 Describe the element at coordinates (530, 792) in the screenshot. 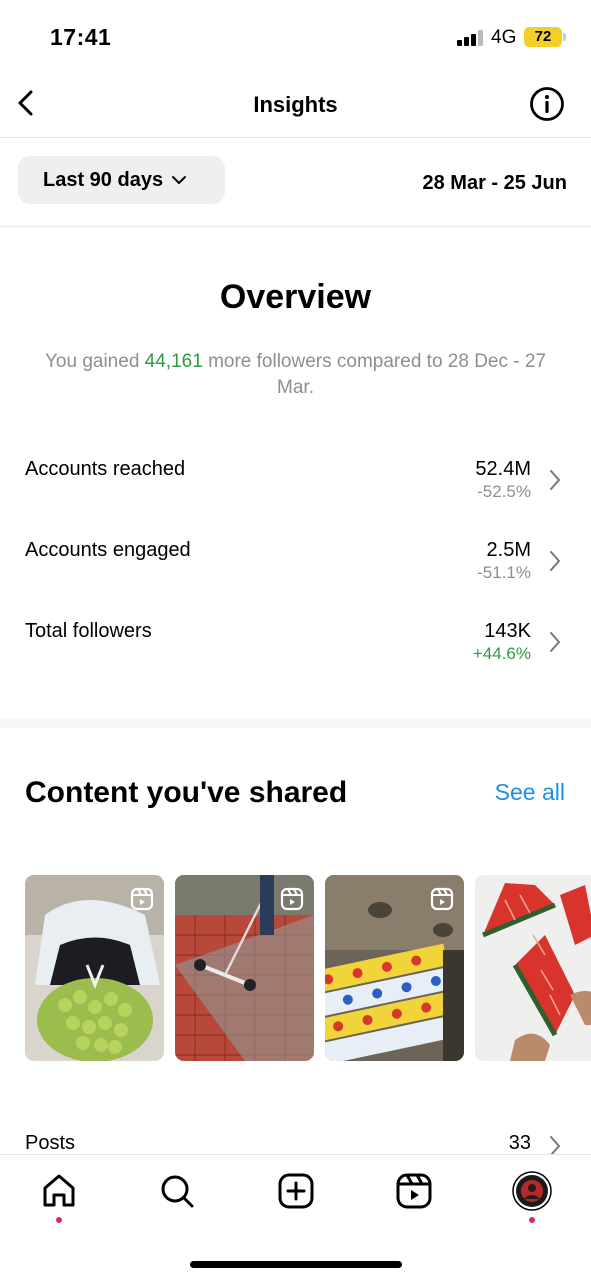

I see `see-all-link: See all` at that location.